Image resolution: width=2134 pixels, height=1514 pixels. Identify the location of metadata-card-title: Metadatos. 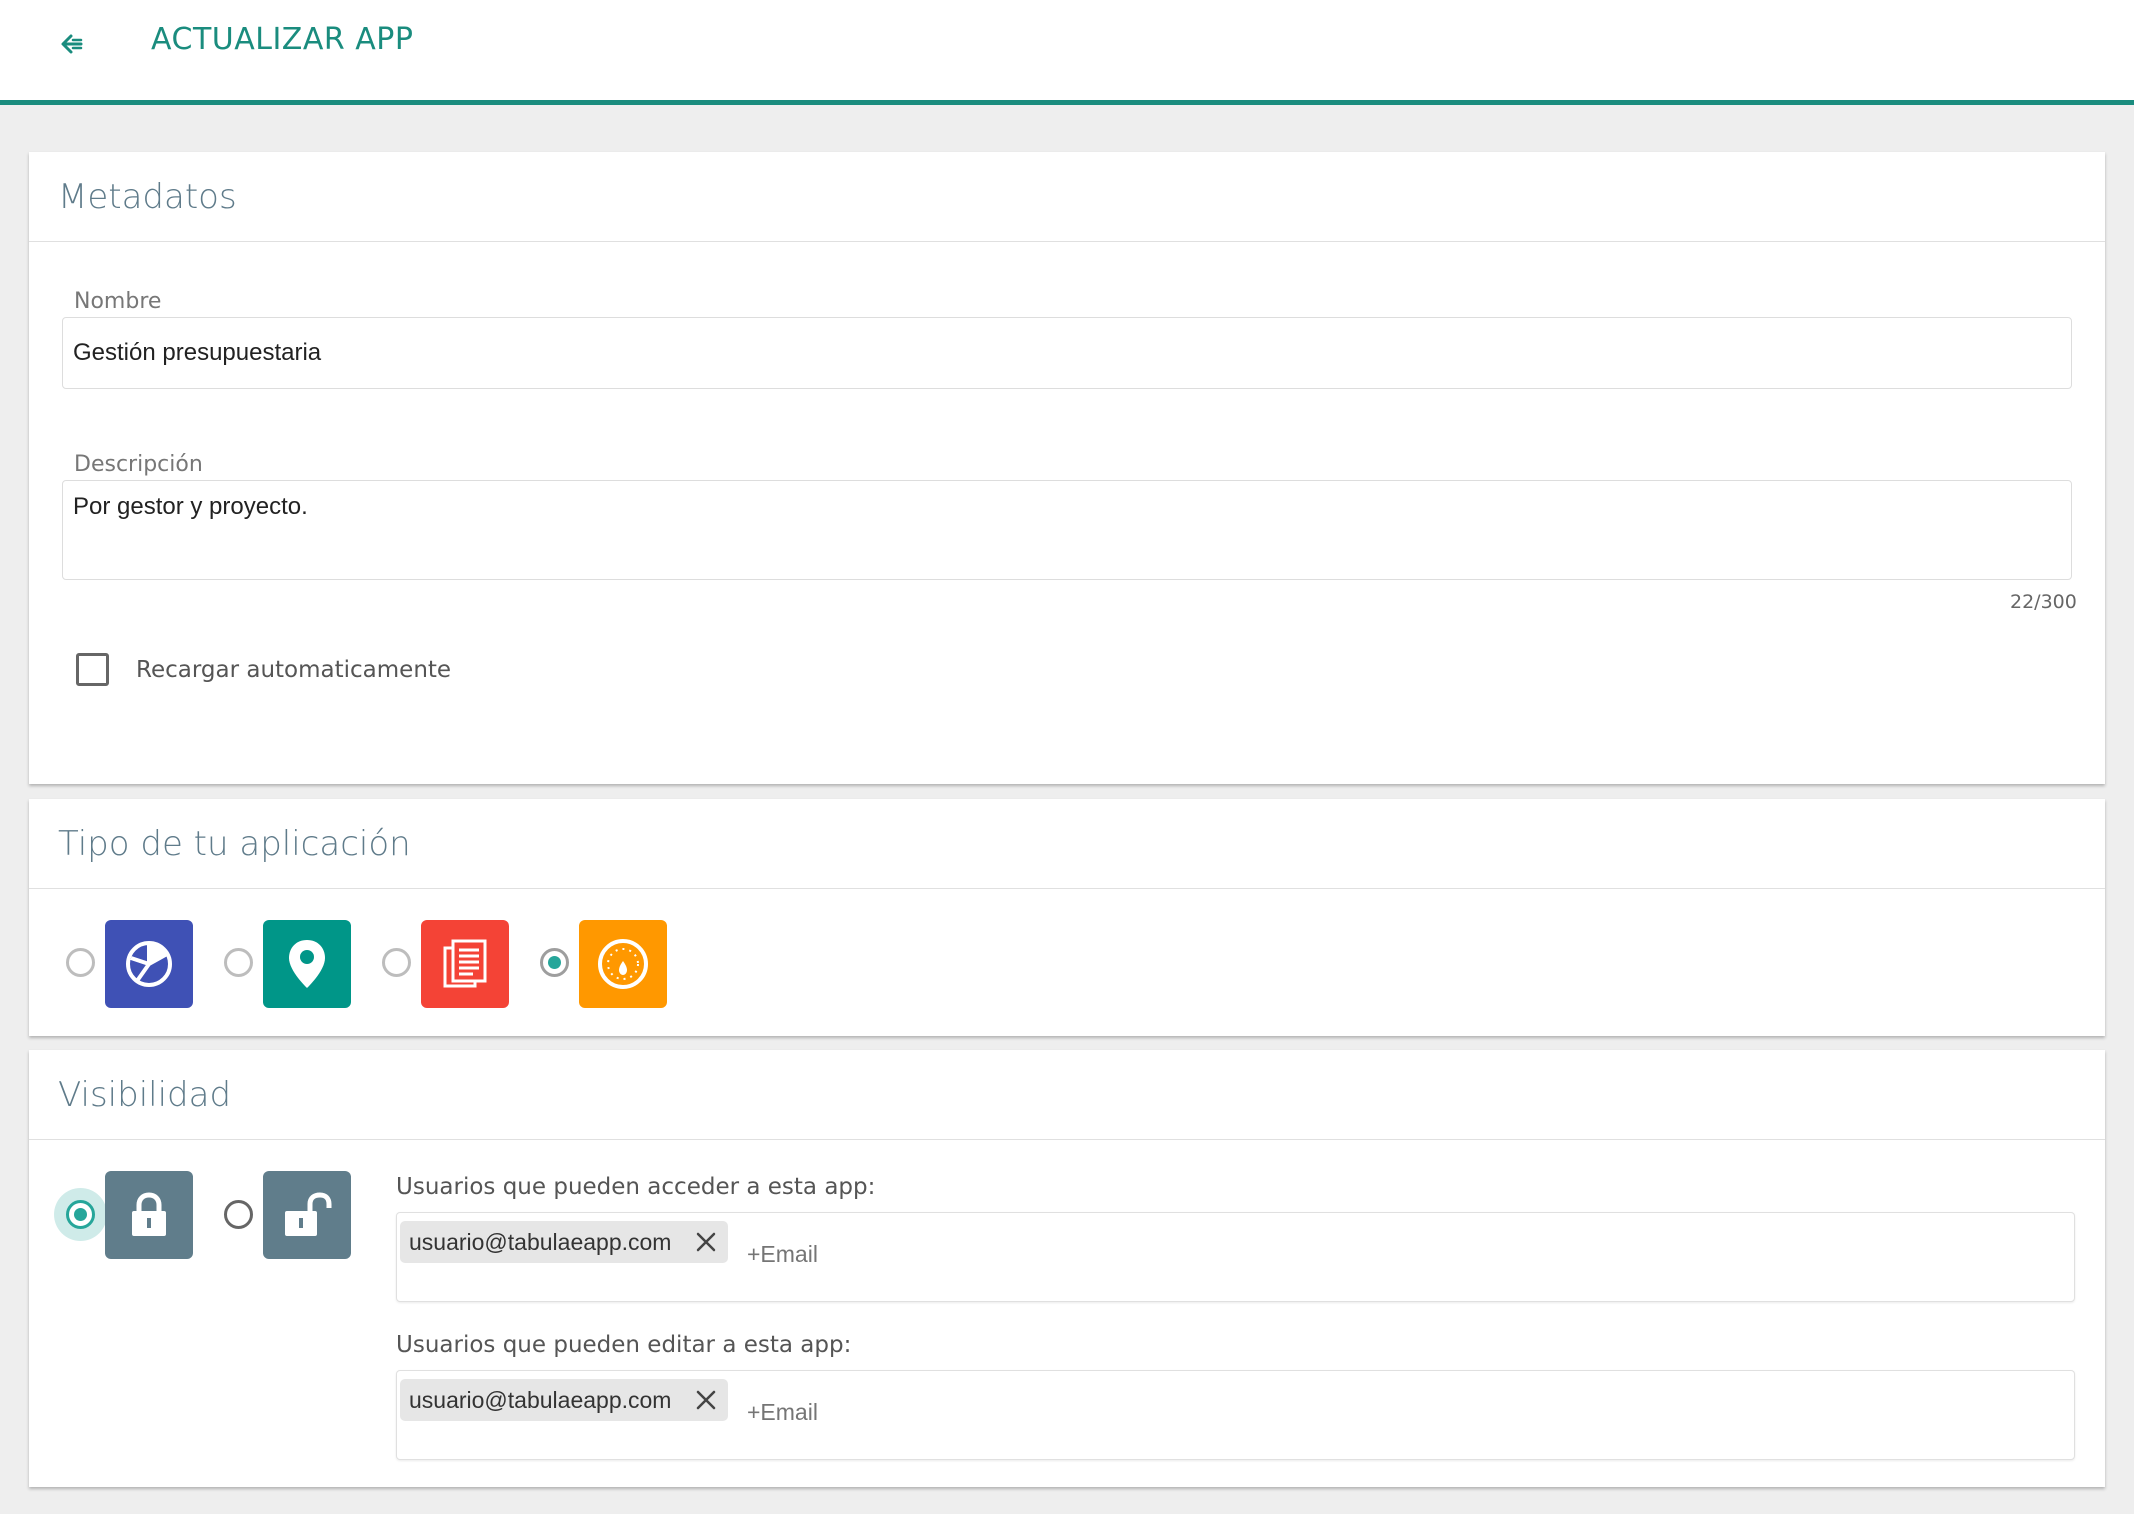
(147, 196).